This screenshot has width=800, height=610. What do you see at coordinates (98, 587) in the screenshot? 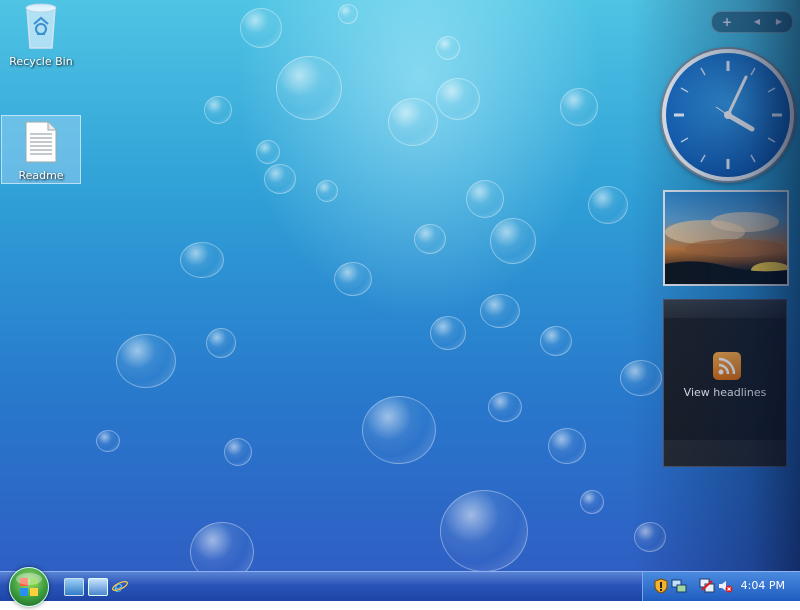
I see `switch-windows-icon` at bounding box center [98, 587].